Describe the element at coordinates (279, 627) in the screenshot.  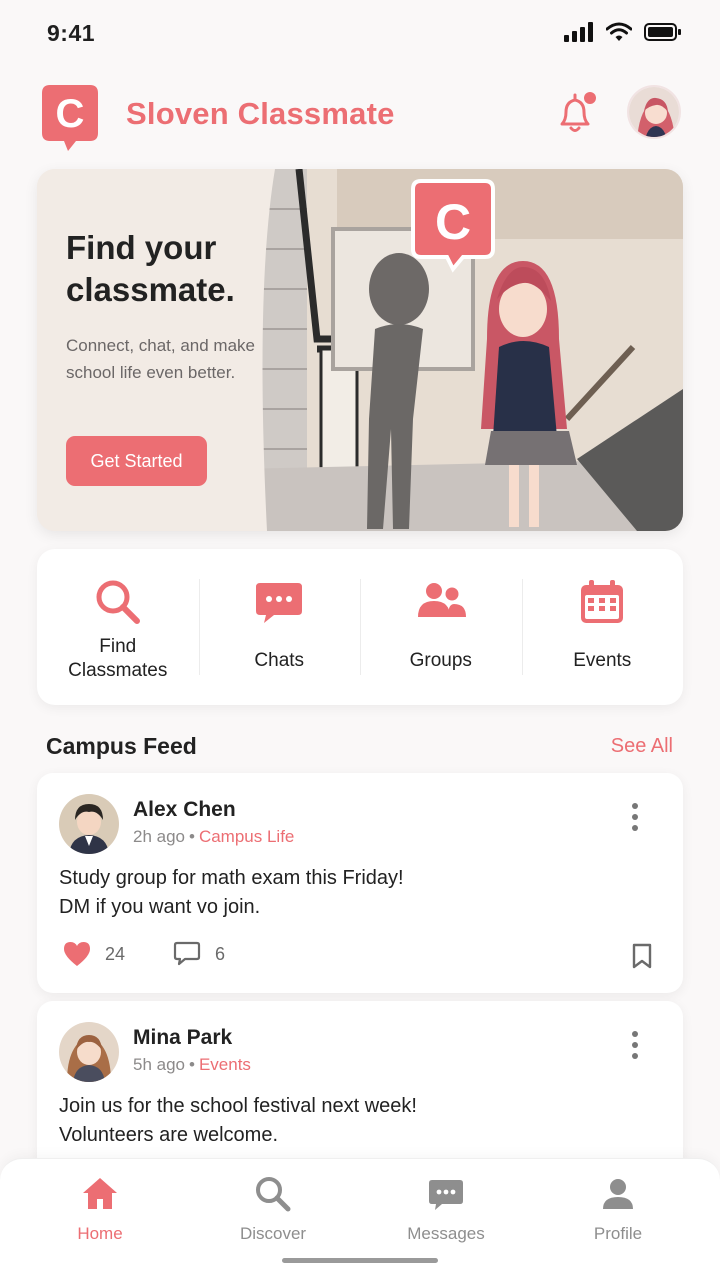
I see `quick-action-chats: Chats` at that location.